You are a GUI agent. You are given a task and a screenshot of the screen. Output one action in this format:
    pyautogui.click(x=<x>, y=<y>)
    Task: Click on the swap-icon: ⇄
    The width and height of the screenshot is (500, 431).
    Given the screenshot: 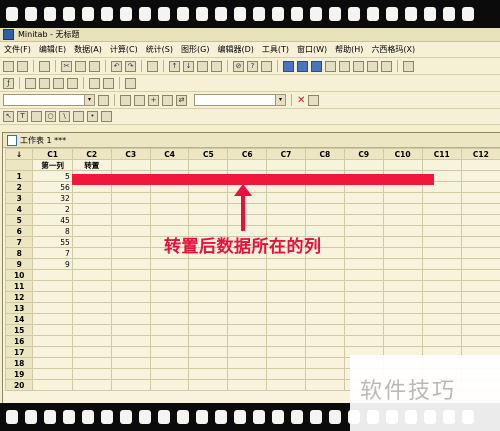 What is the action you would take?
    pyautogui.click(x=181, y=100)
    